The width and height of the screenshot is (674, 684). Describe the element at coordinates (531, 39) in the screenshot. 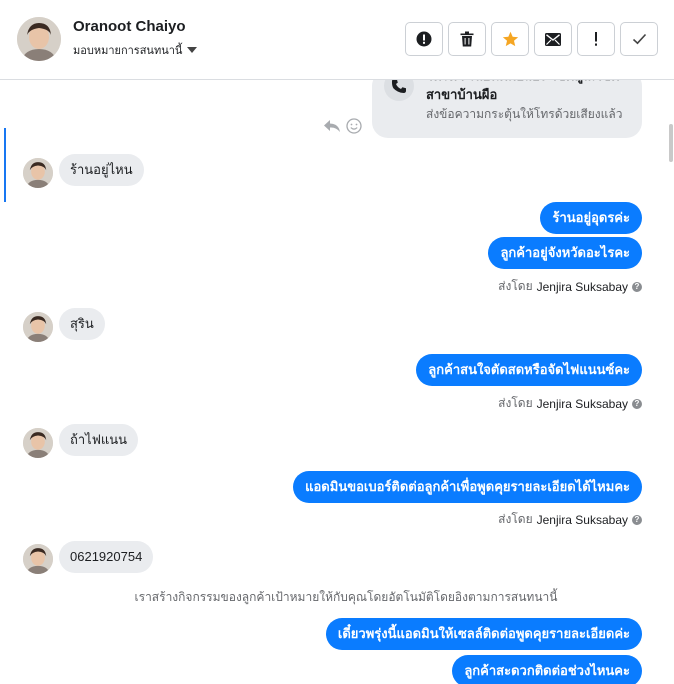

I see `conversation-toolbar` at that location.